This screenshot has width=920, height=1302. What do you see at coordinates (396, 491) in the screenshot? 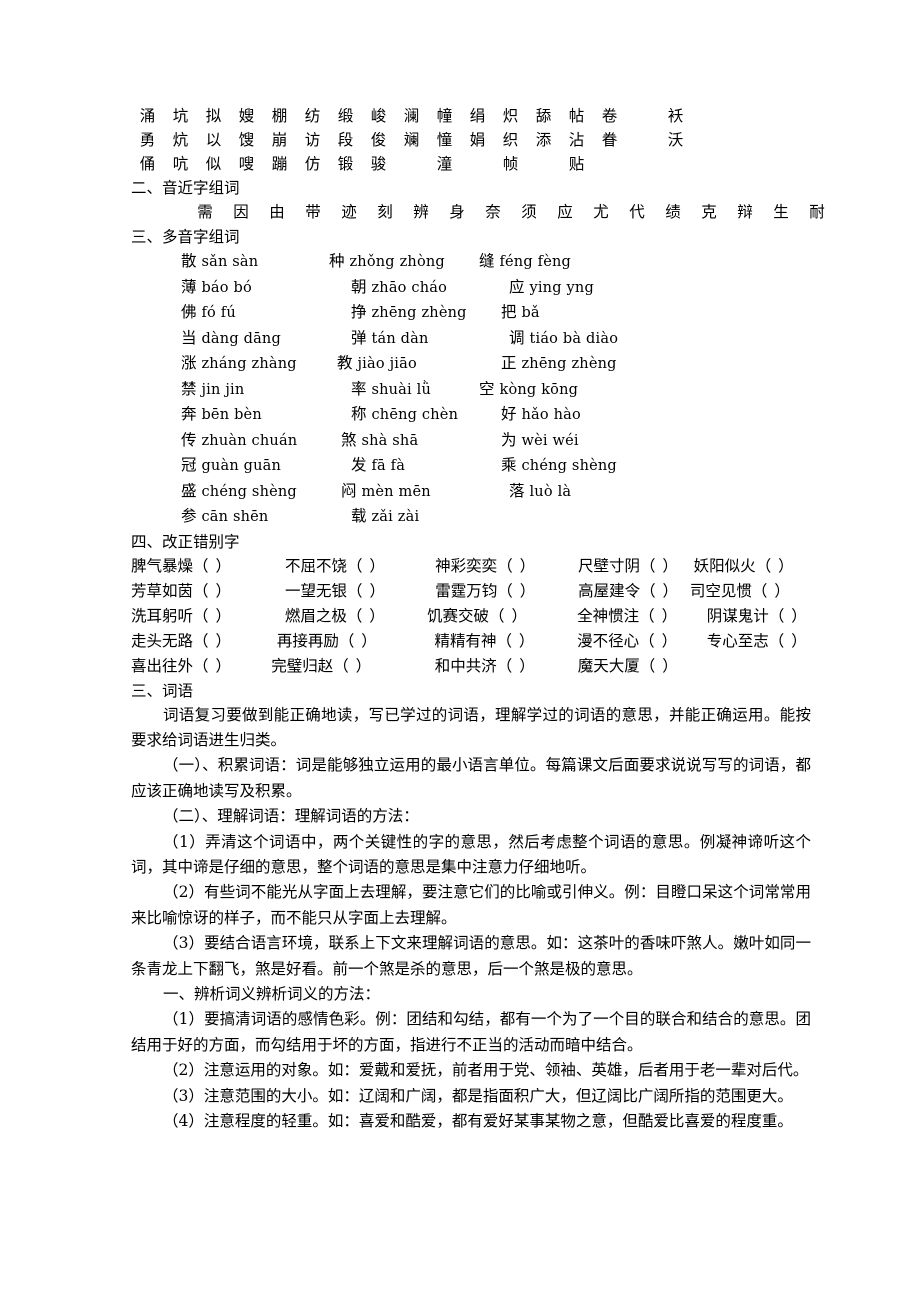
I see `polyphone-pinyin: mèn mēn` at bounding box center [396, 491].